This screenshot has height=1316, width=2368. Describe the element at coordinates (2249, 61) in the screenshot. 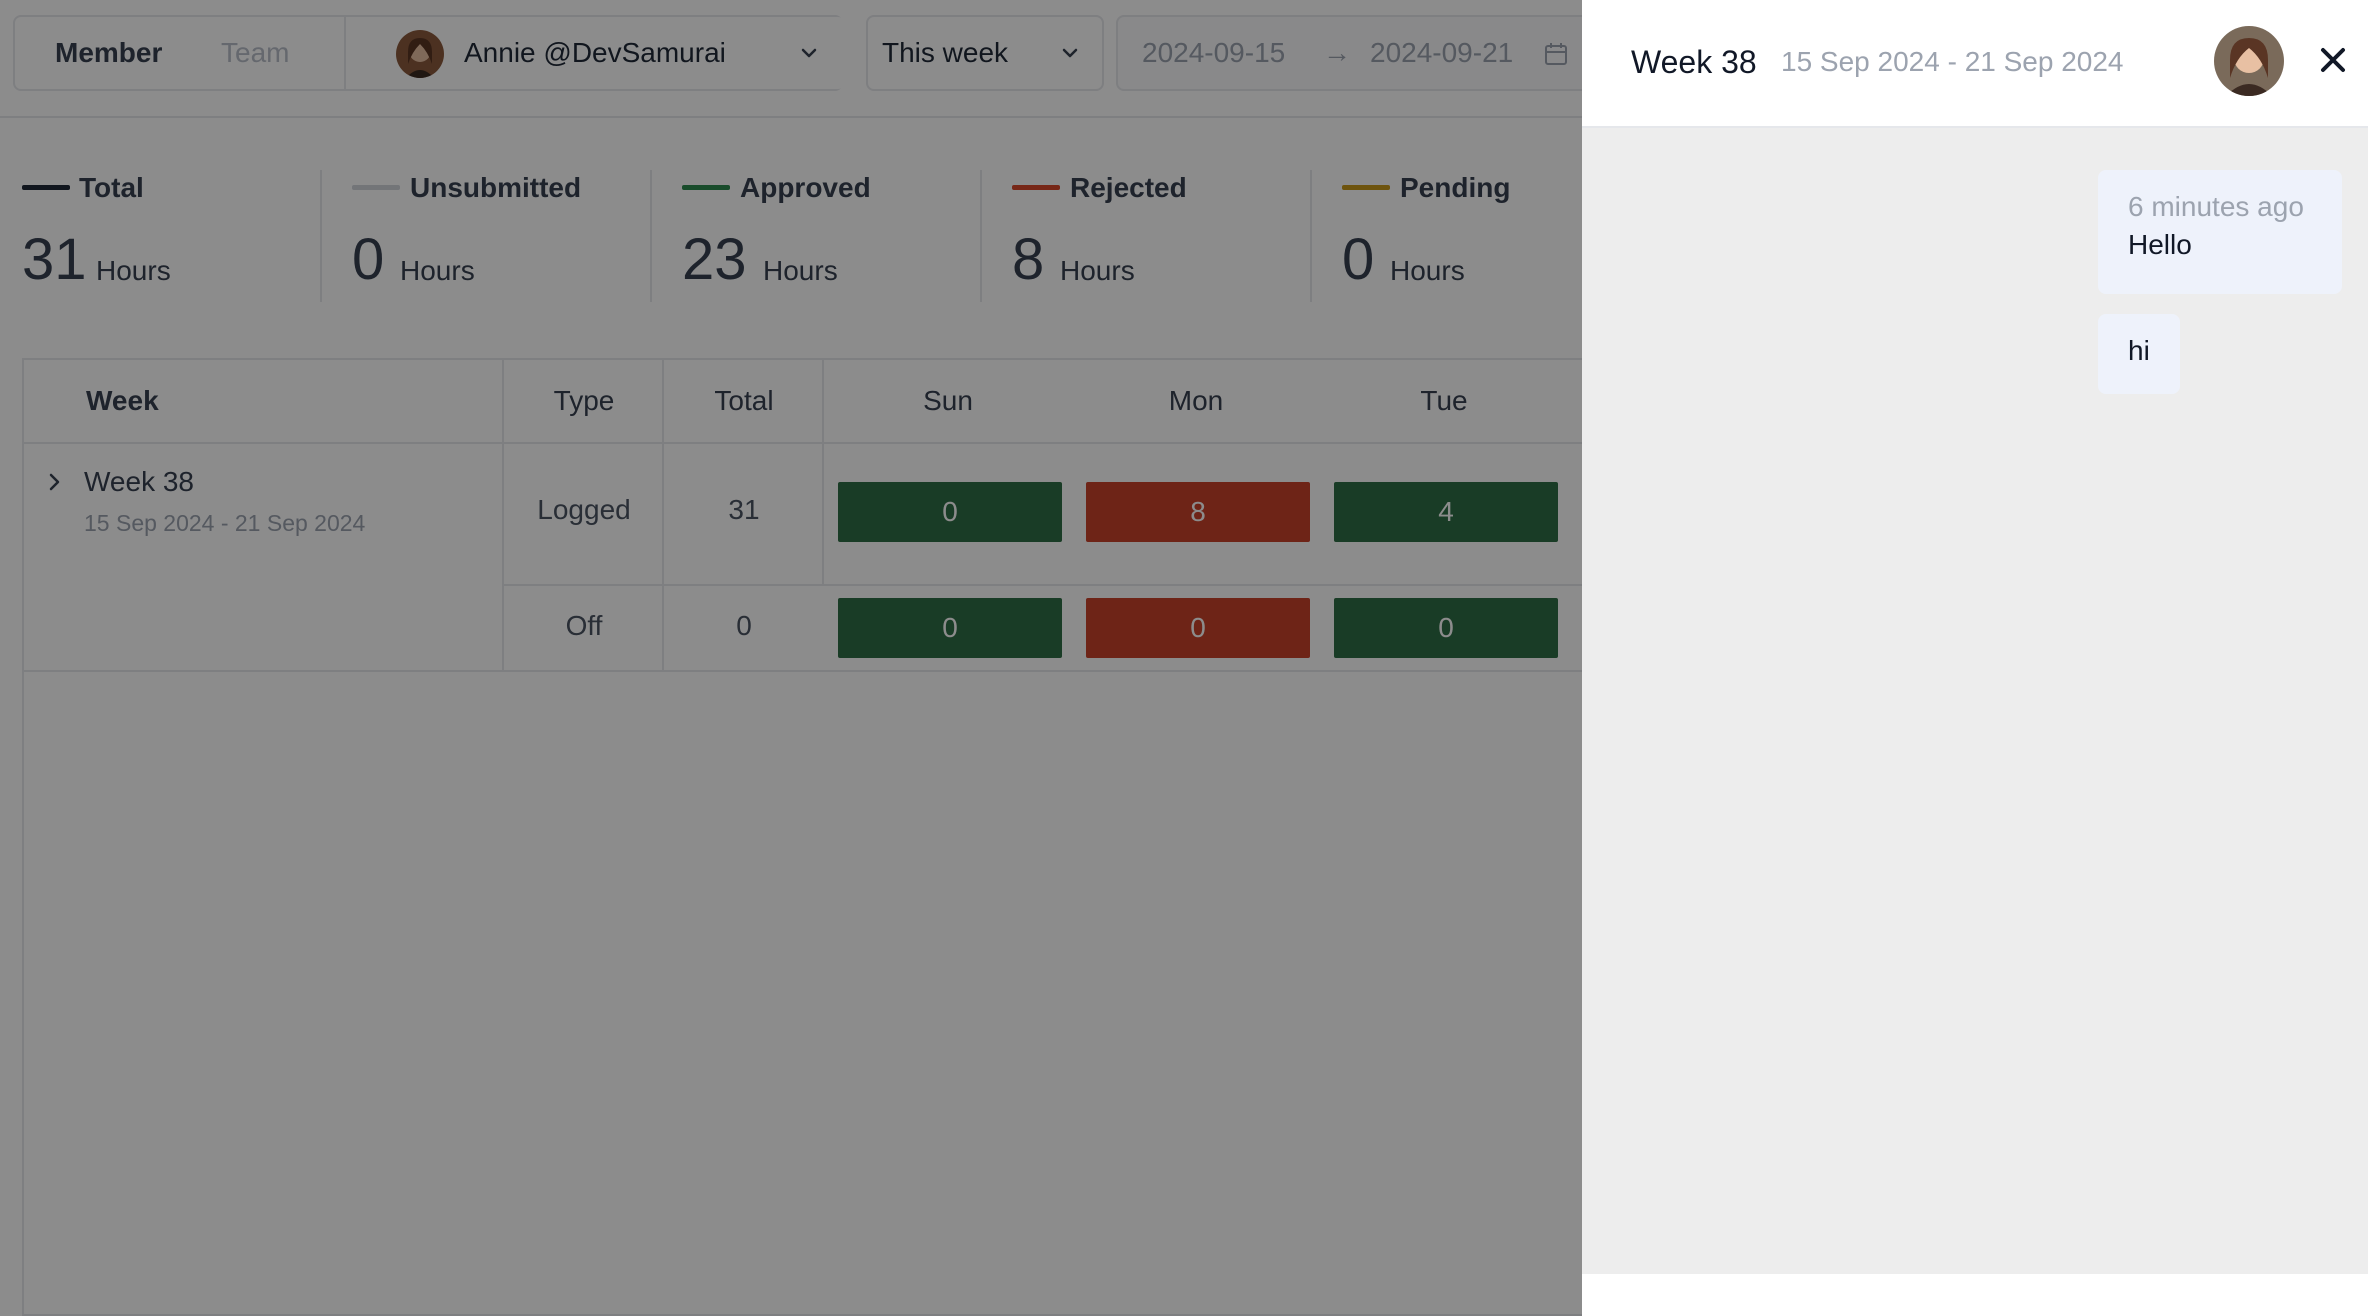

I see `drawer-user-avatar` at that location.